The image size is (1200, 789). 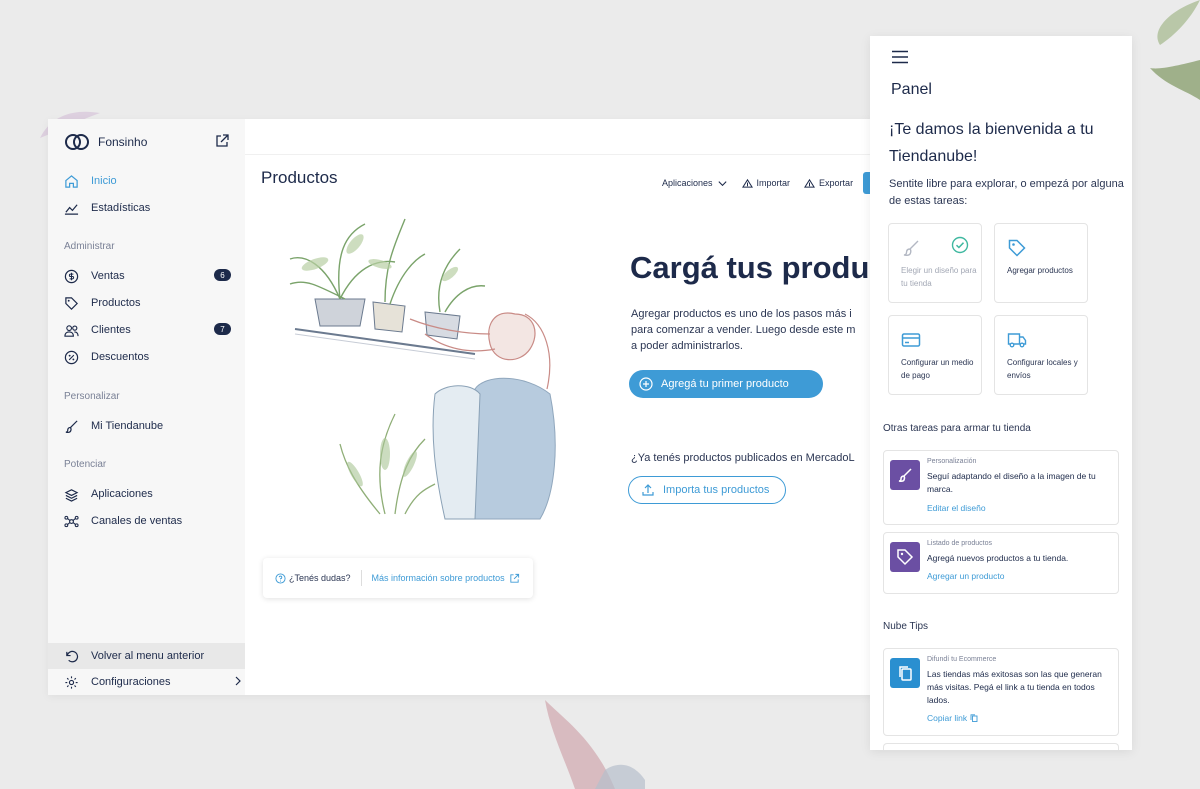 What do you see at coordinates (810, 183) in the screenshot?
I see `export-icon` at bounding box center [810, 183].